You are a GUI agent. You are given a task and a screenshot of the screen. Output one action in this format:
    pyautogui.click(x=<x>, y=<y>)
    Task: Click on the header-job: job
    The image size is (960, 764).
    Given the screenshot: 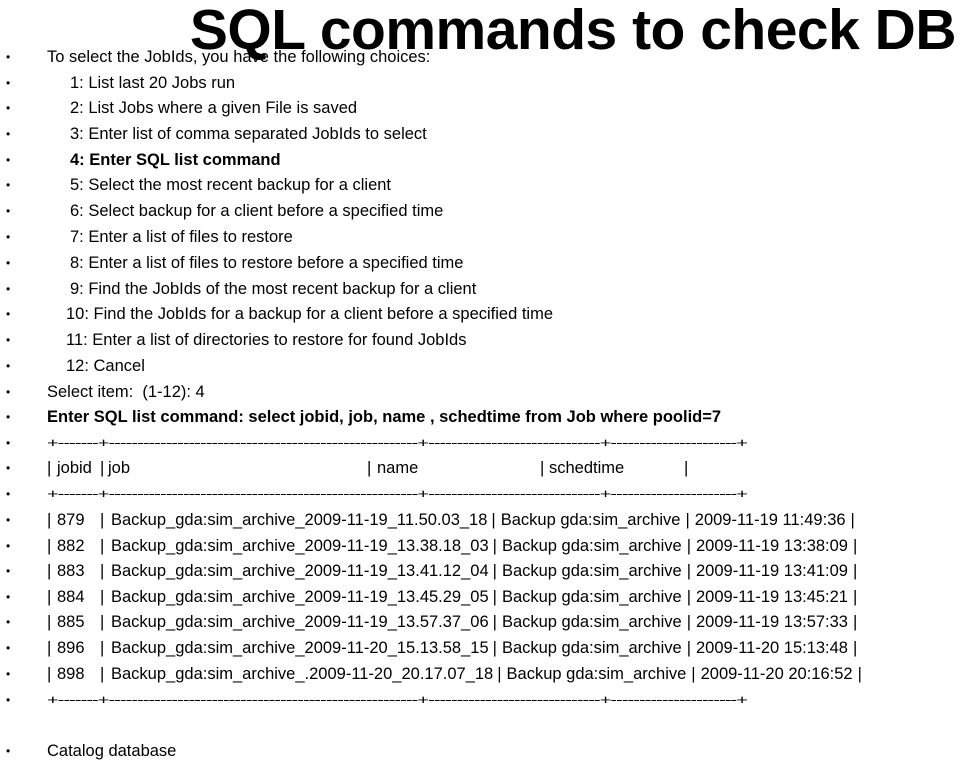 What is the action you would take?
    pyautogui.click(x=119, y=468)
    